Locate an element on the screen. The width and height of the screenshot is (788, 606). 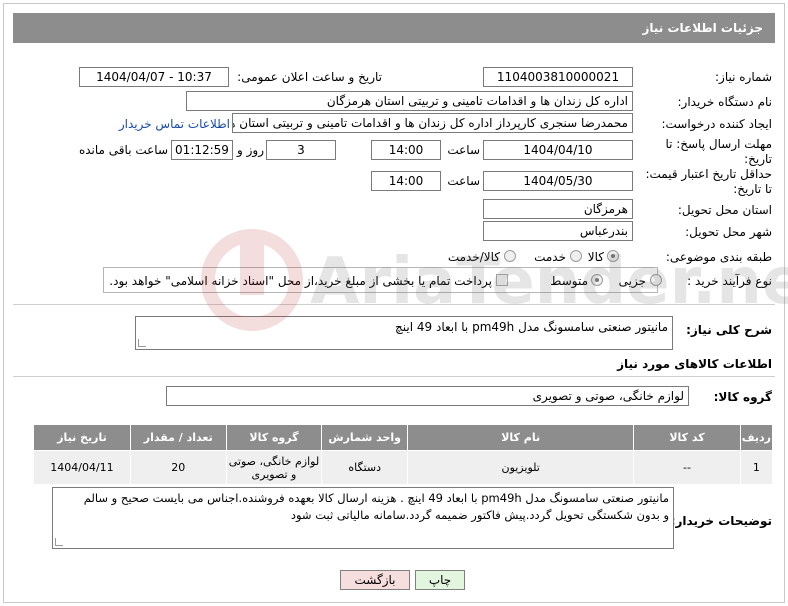
col-header-code: کد کالا is located at coordinates (687, 437).